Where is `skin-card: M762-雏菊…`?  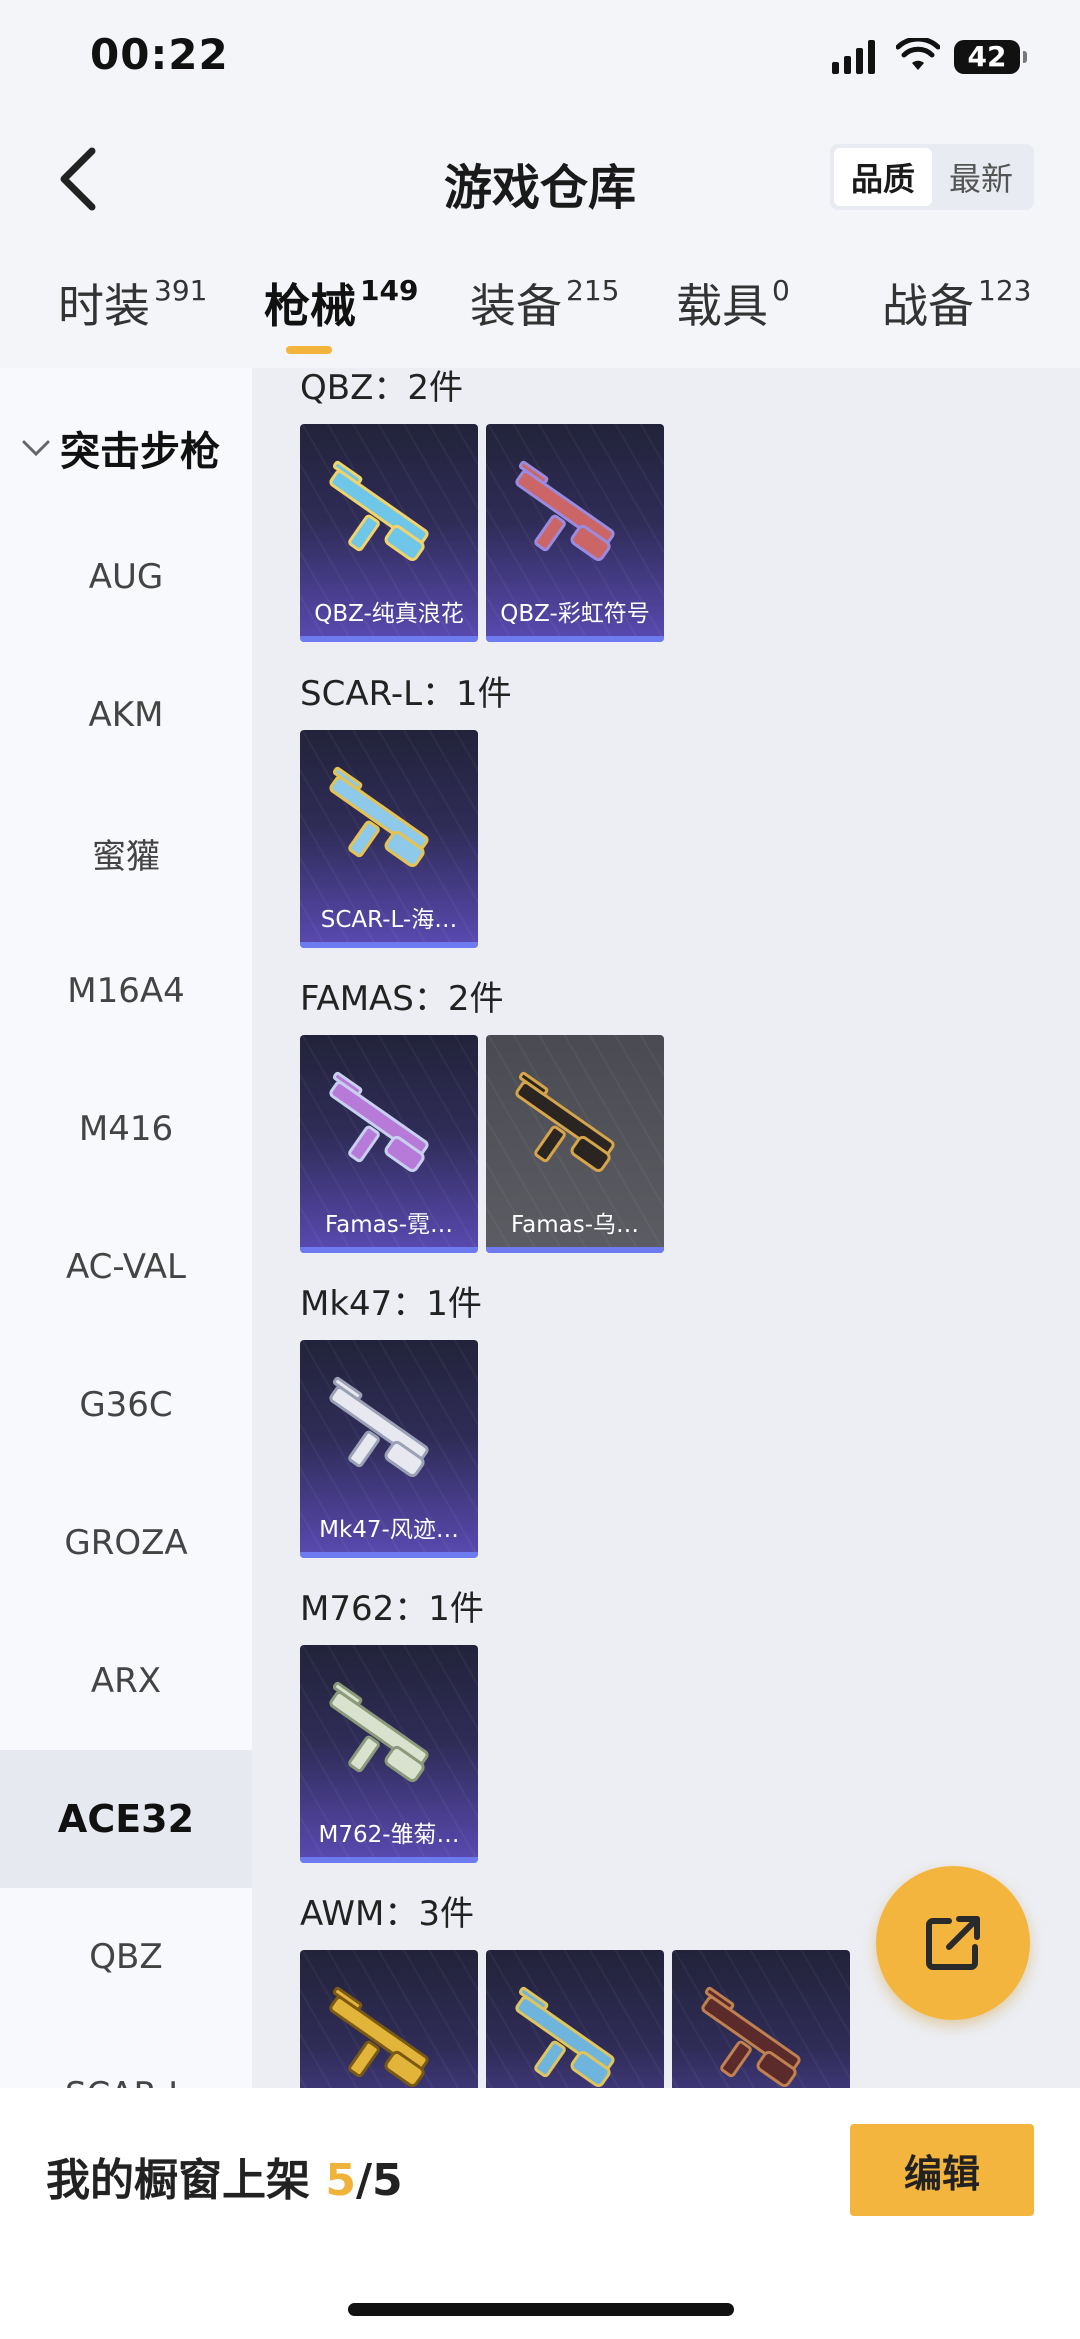 skin-card: M762-雏菊… is located at coordinates (389, 1754).